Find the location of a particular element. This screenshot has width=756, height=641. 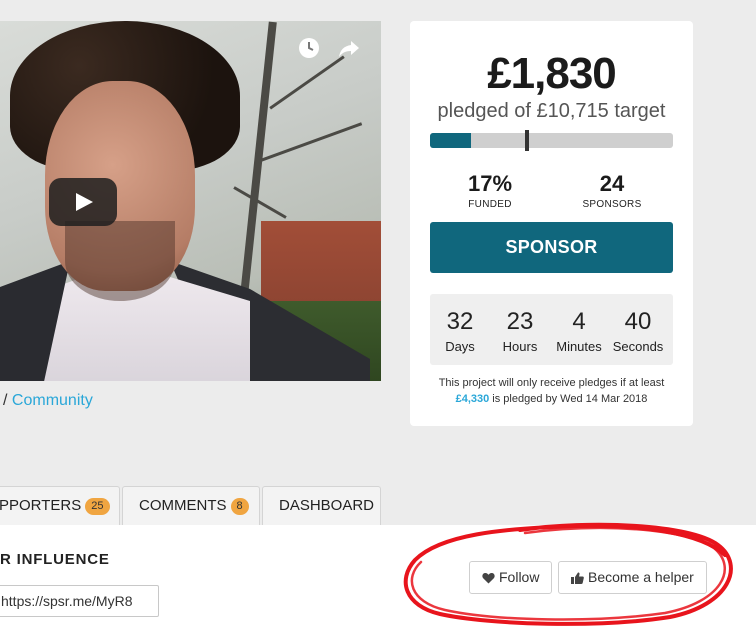

countdown-seconds-label: Seconds is located at coordinates (638, 346).